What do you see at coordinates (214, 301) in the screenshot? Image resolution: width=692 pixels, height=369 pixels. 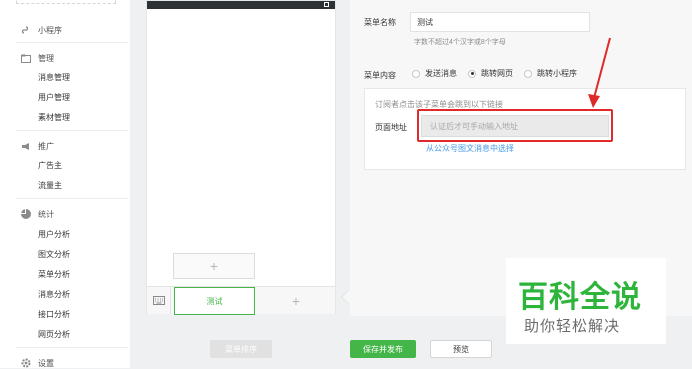 I see `menu-item-active: 测试` at bounding box center [214, 301].